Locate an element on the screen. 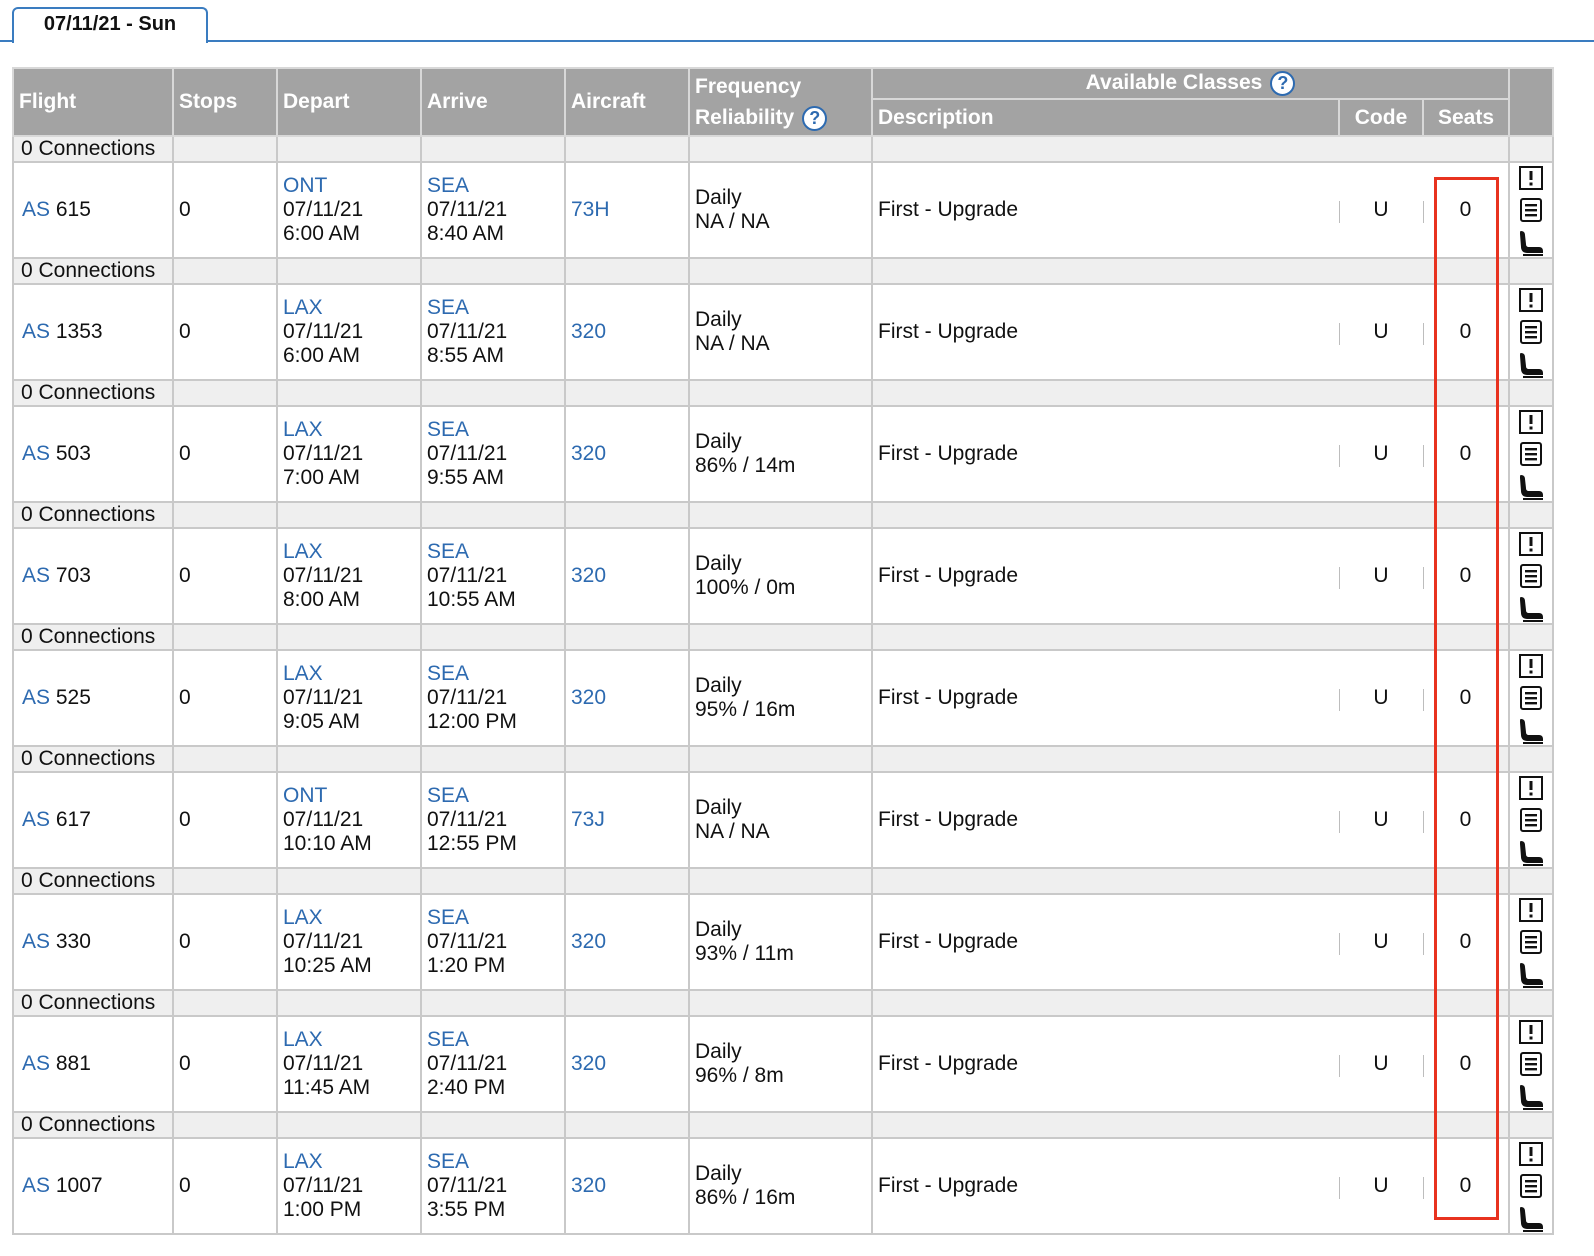 This screenshot has height=1256, width=1594. aircraft-link: 73J is located at coordinates (588, 819).